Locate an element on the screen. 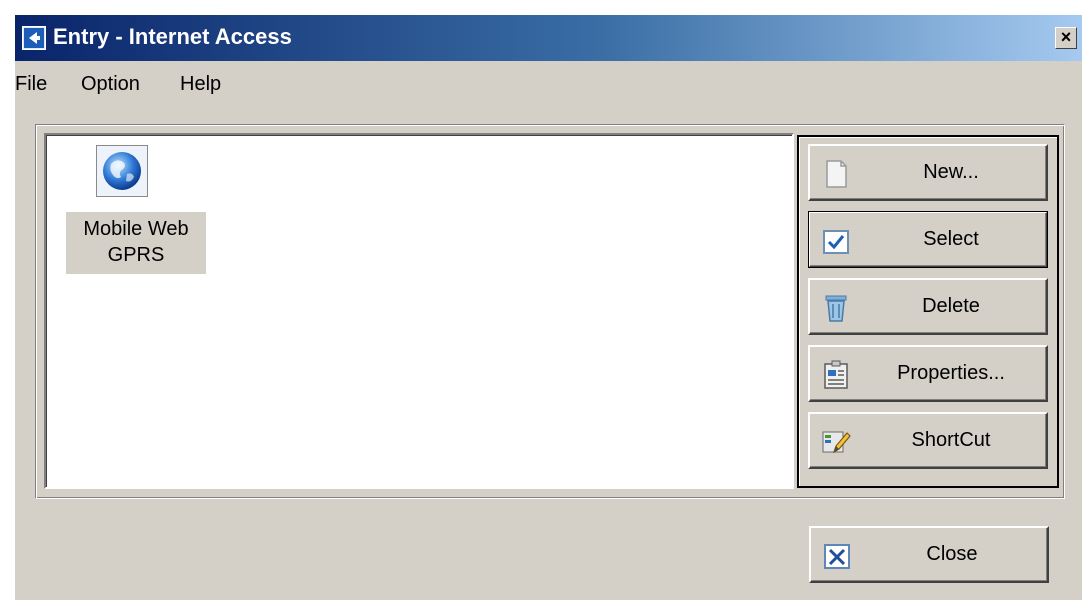  menu-bar: File Option Help is located at coordinates (215, 85).